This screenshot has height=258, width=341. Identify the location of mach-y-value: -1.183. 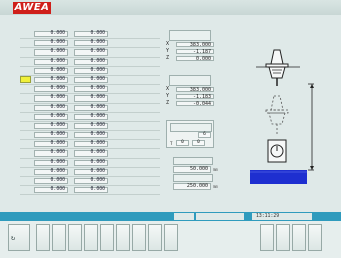
(195, 96).